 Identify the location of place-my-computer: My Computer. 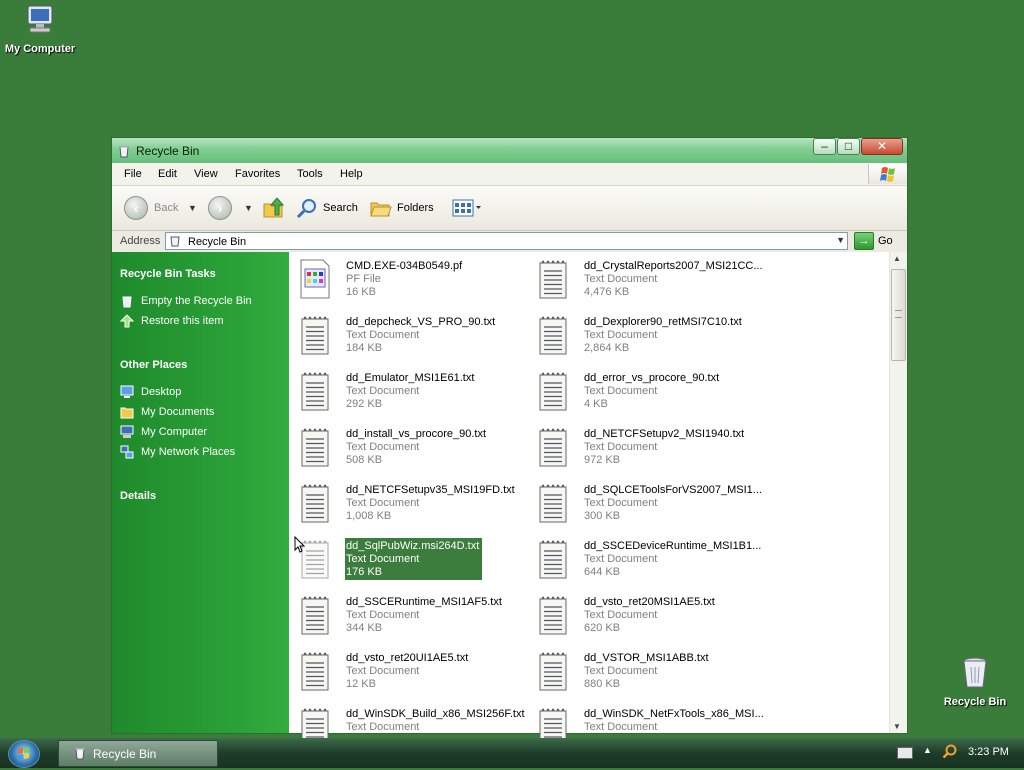
(163, 432).